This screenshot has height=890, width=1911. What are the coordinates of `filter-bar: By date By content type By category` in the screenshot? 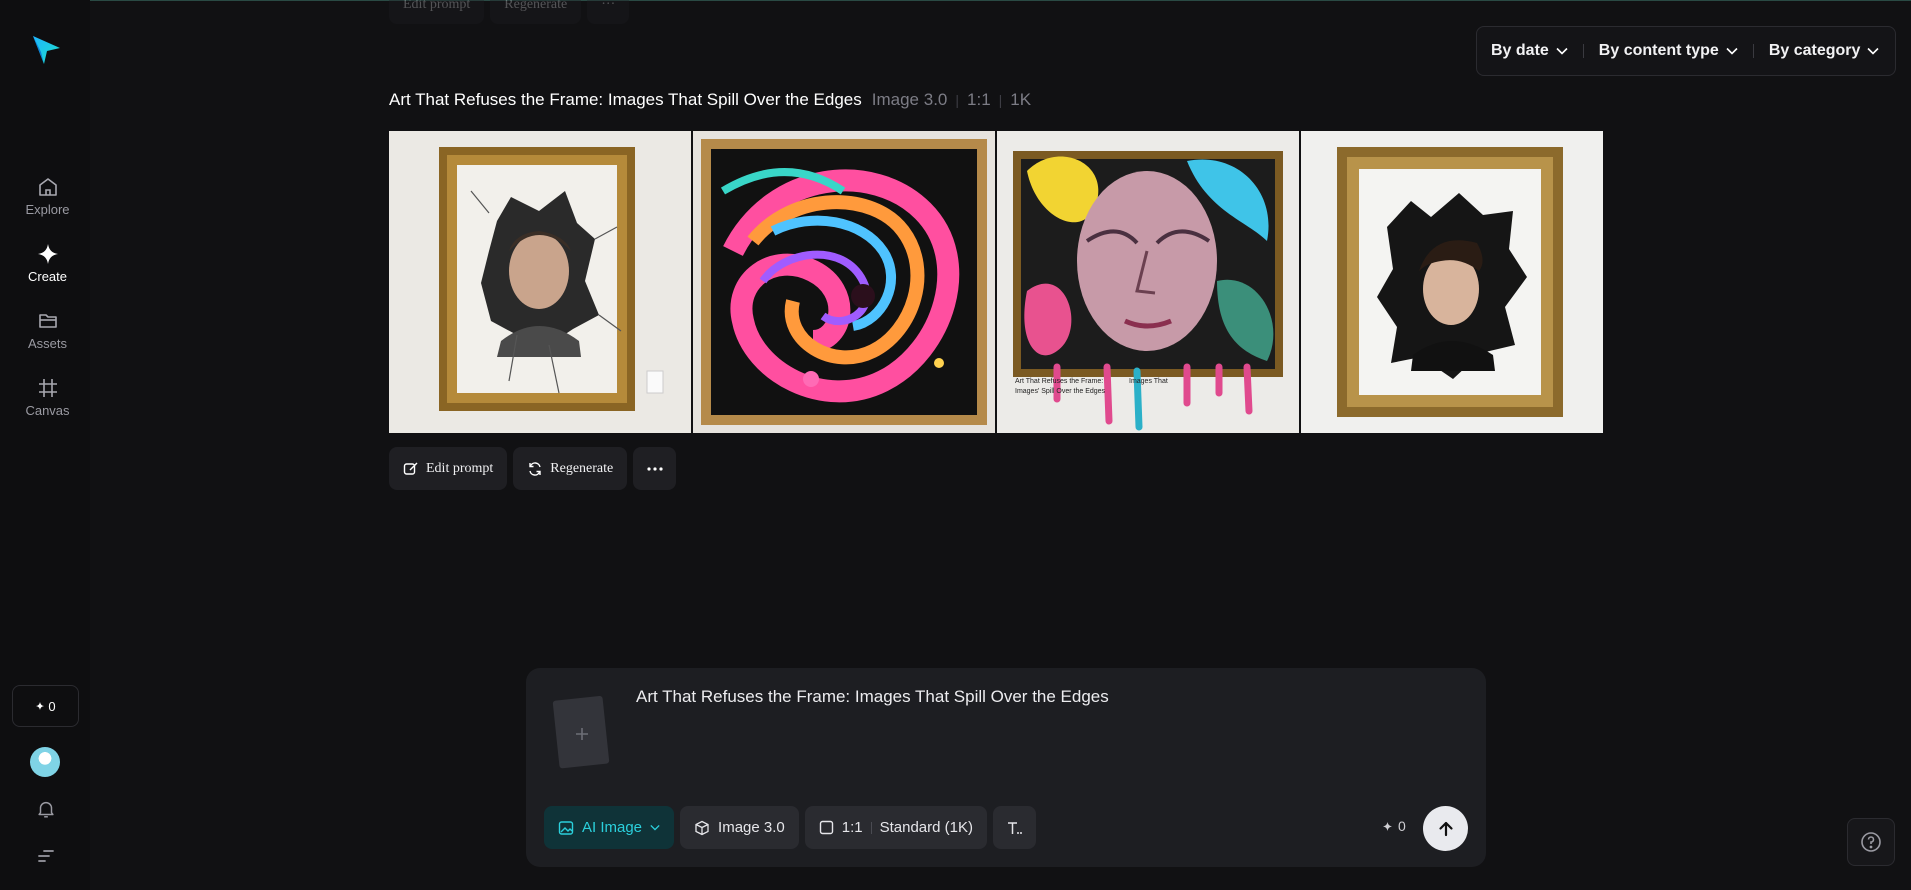 It's located at (1686, 51).